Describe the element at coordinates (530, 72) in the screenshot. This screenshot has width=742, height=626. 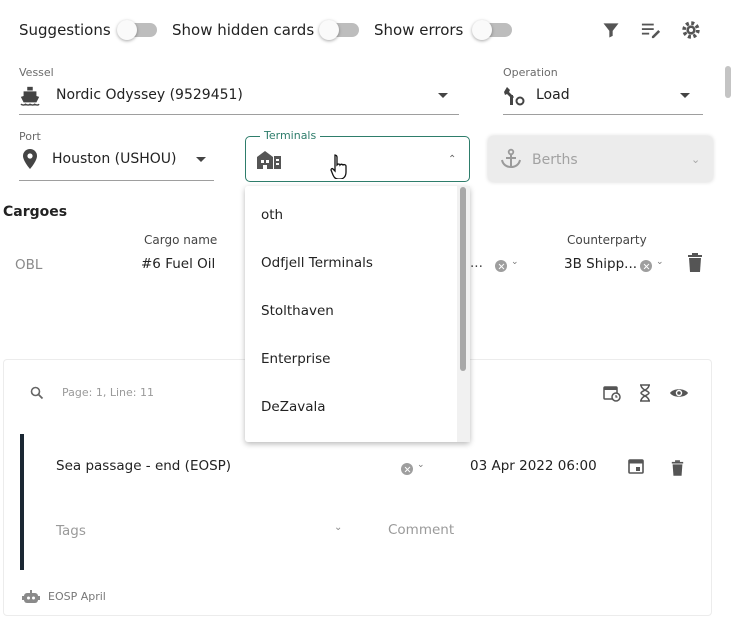
I see `operation-label: Operation` at that location.